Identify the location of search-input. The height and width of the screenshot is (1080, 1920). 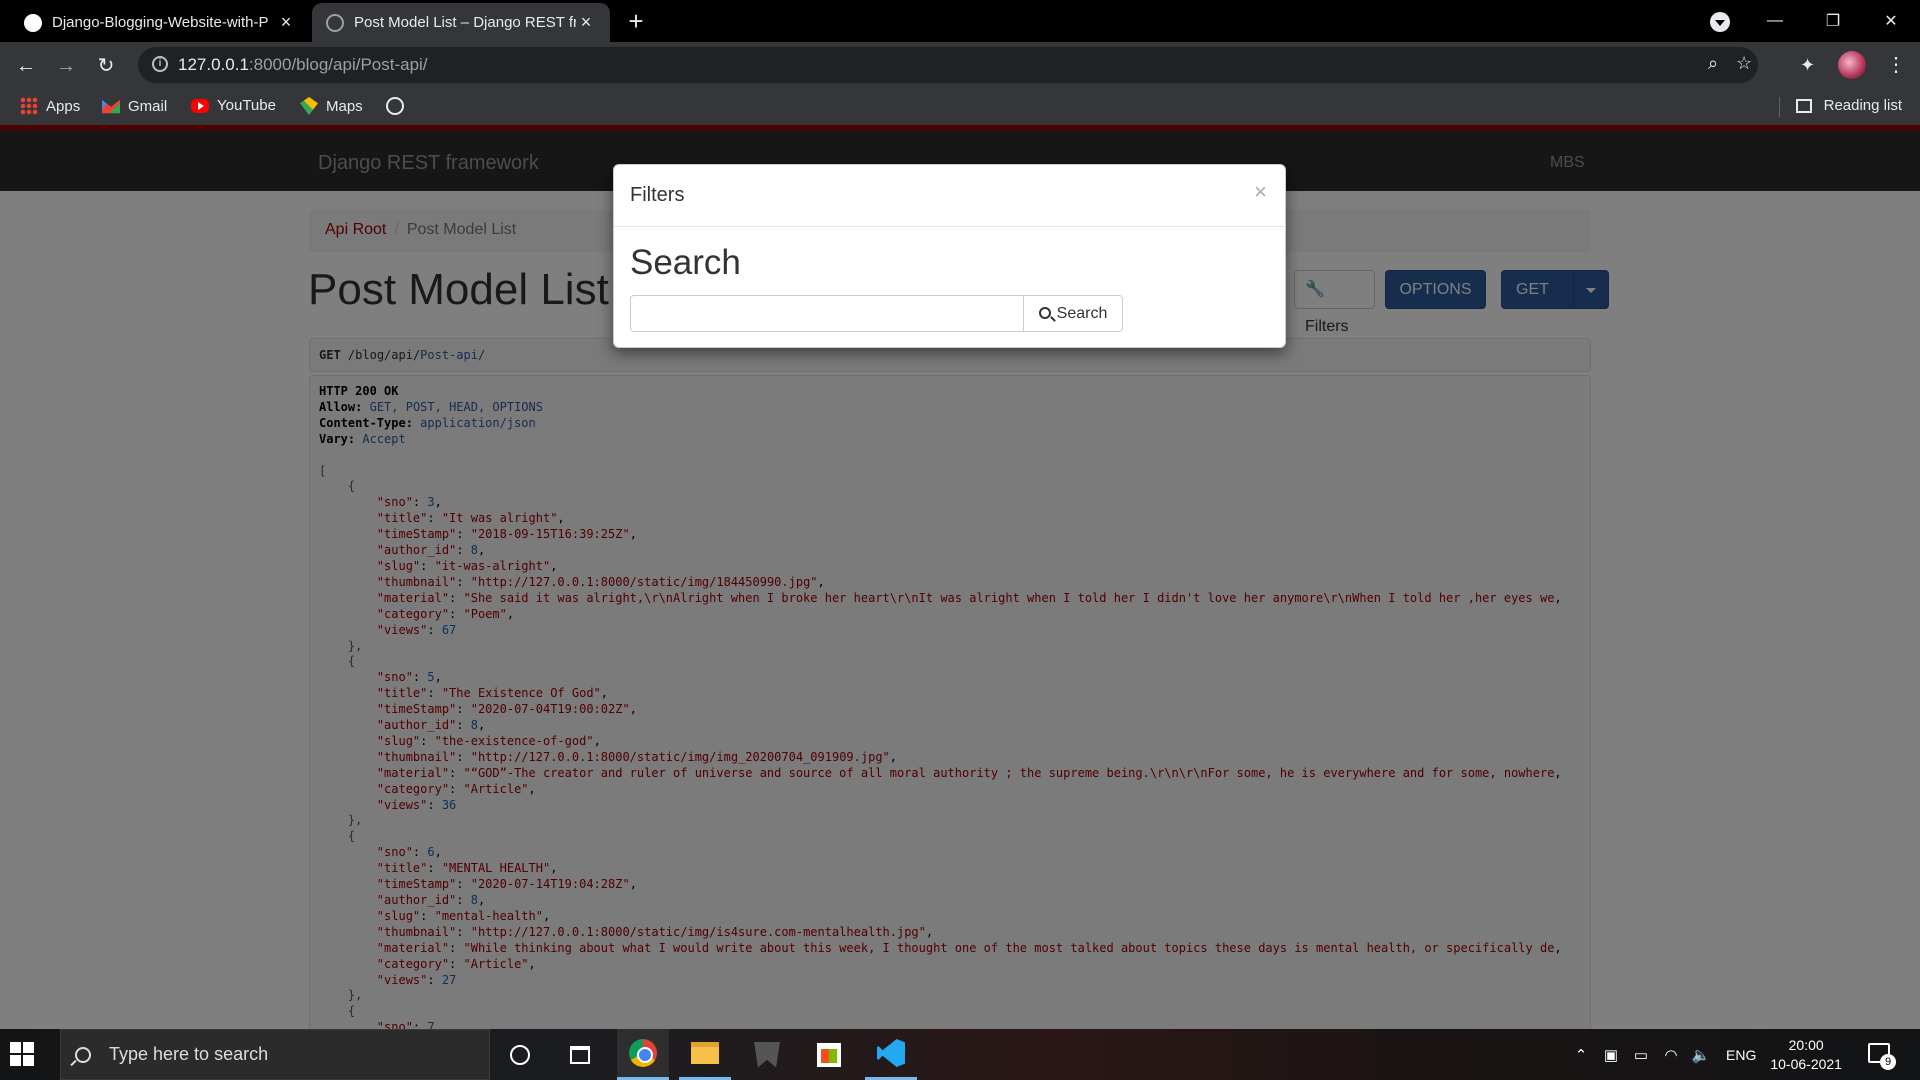
(827, 313).